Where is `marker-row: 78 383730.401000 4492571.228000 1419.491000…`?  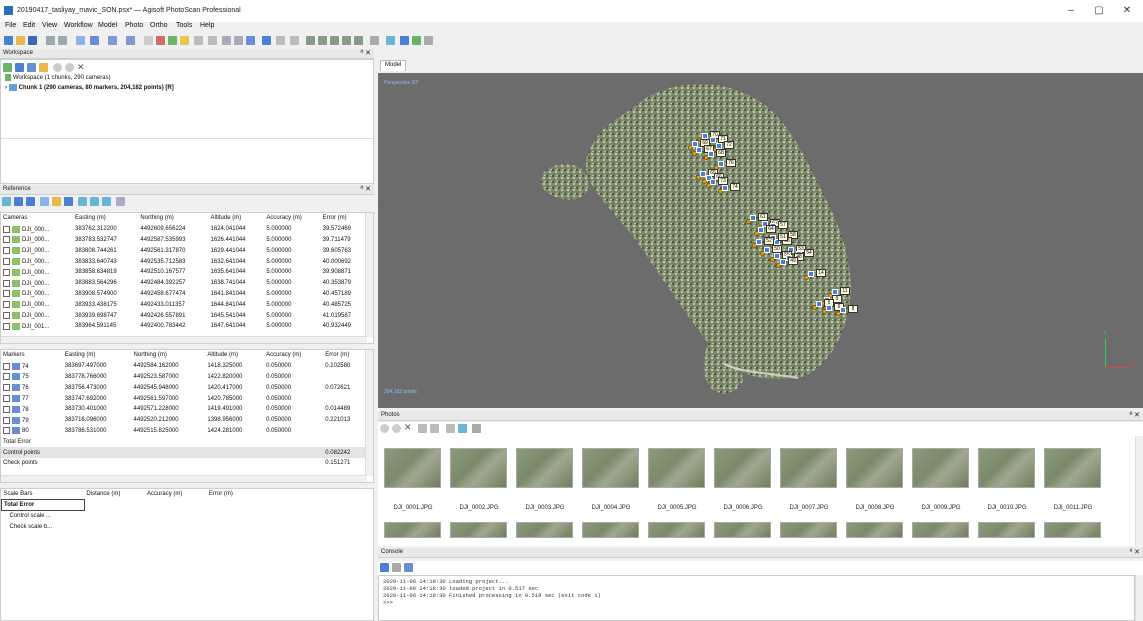 marker-row: 78 383730.401000 4492571.228000 1419.491000… is located at coordinates (184, 409).